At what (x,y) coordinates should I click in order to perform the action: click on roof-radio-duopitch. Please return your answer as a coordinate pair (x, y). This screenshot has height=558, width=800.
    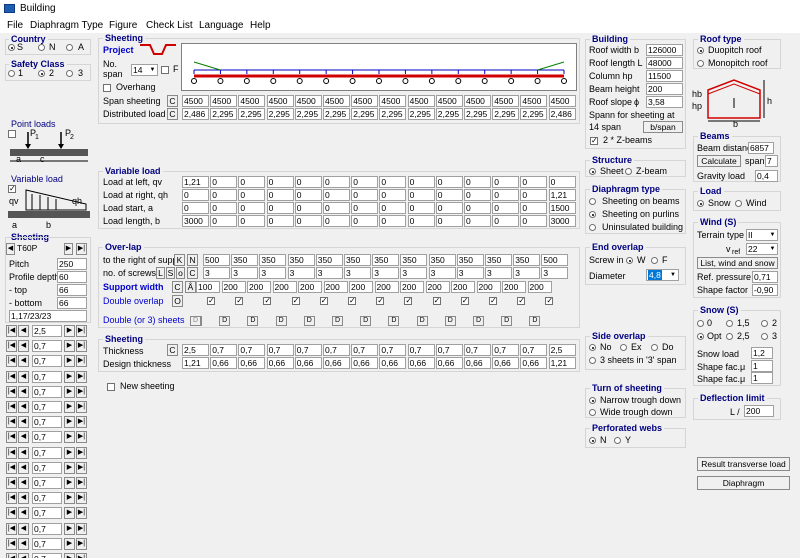
    Looking at the image, I should click on (700, 50).